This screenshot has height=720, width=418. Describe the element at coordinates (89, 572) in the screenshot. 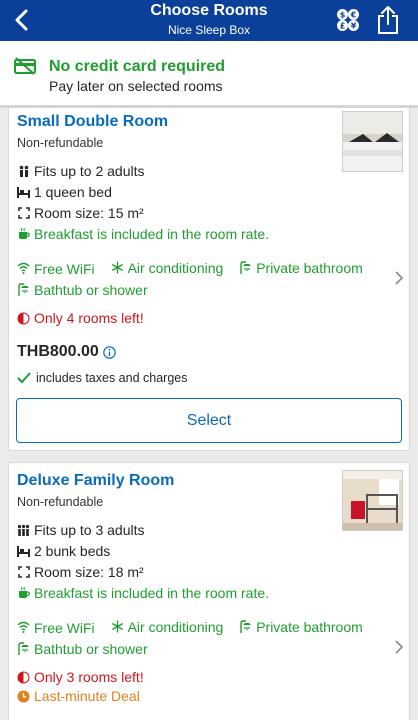

I see `size-text: Room size: 18 m²` at that location.